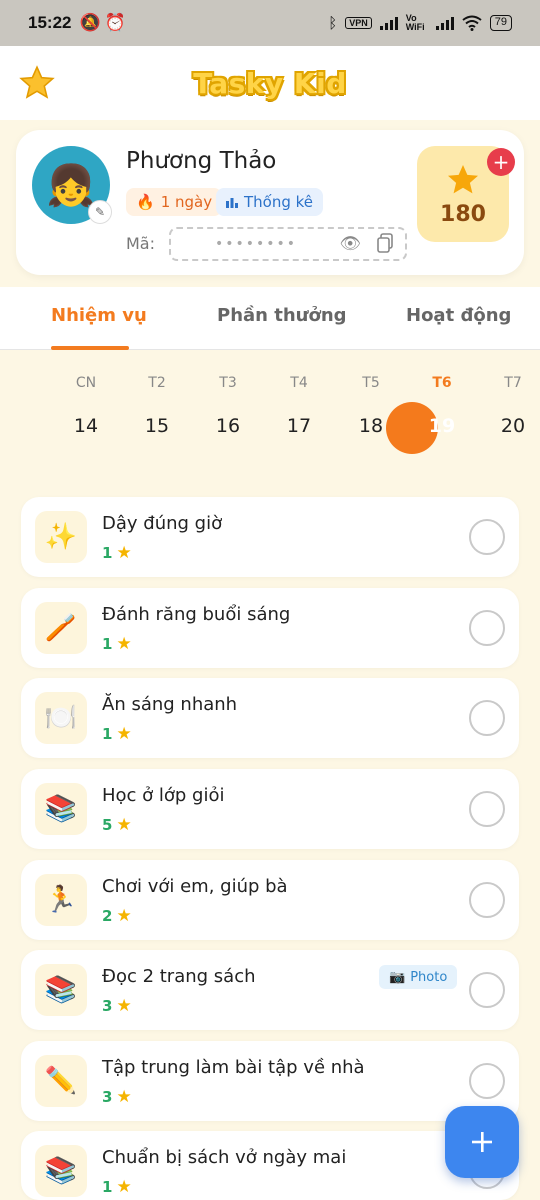 This screenshot has width=540, height=1200. I want to click on battery-indicator: 79, so click(500, 23).